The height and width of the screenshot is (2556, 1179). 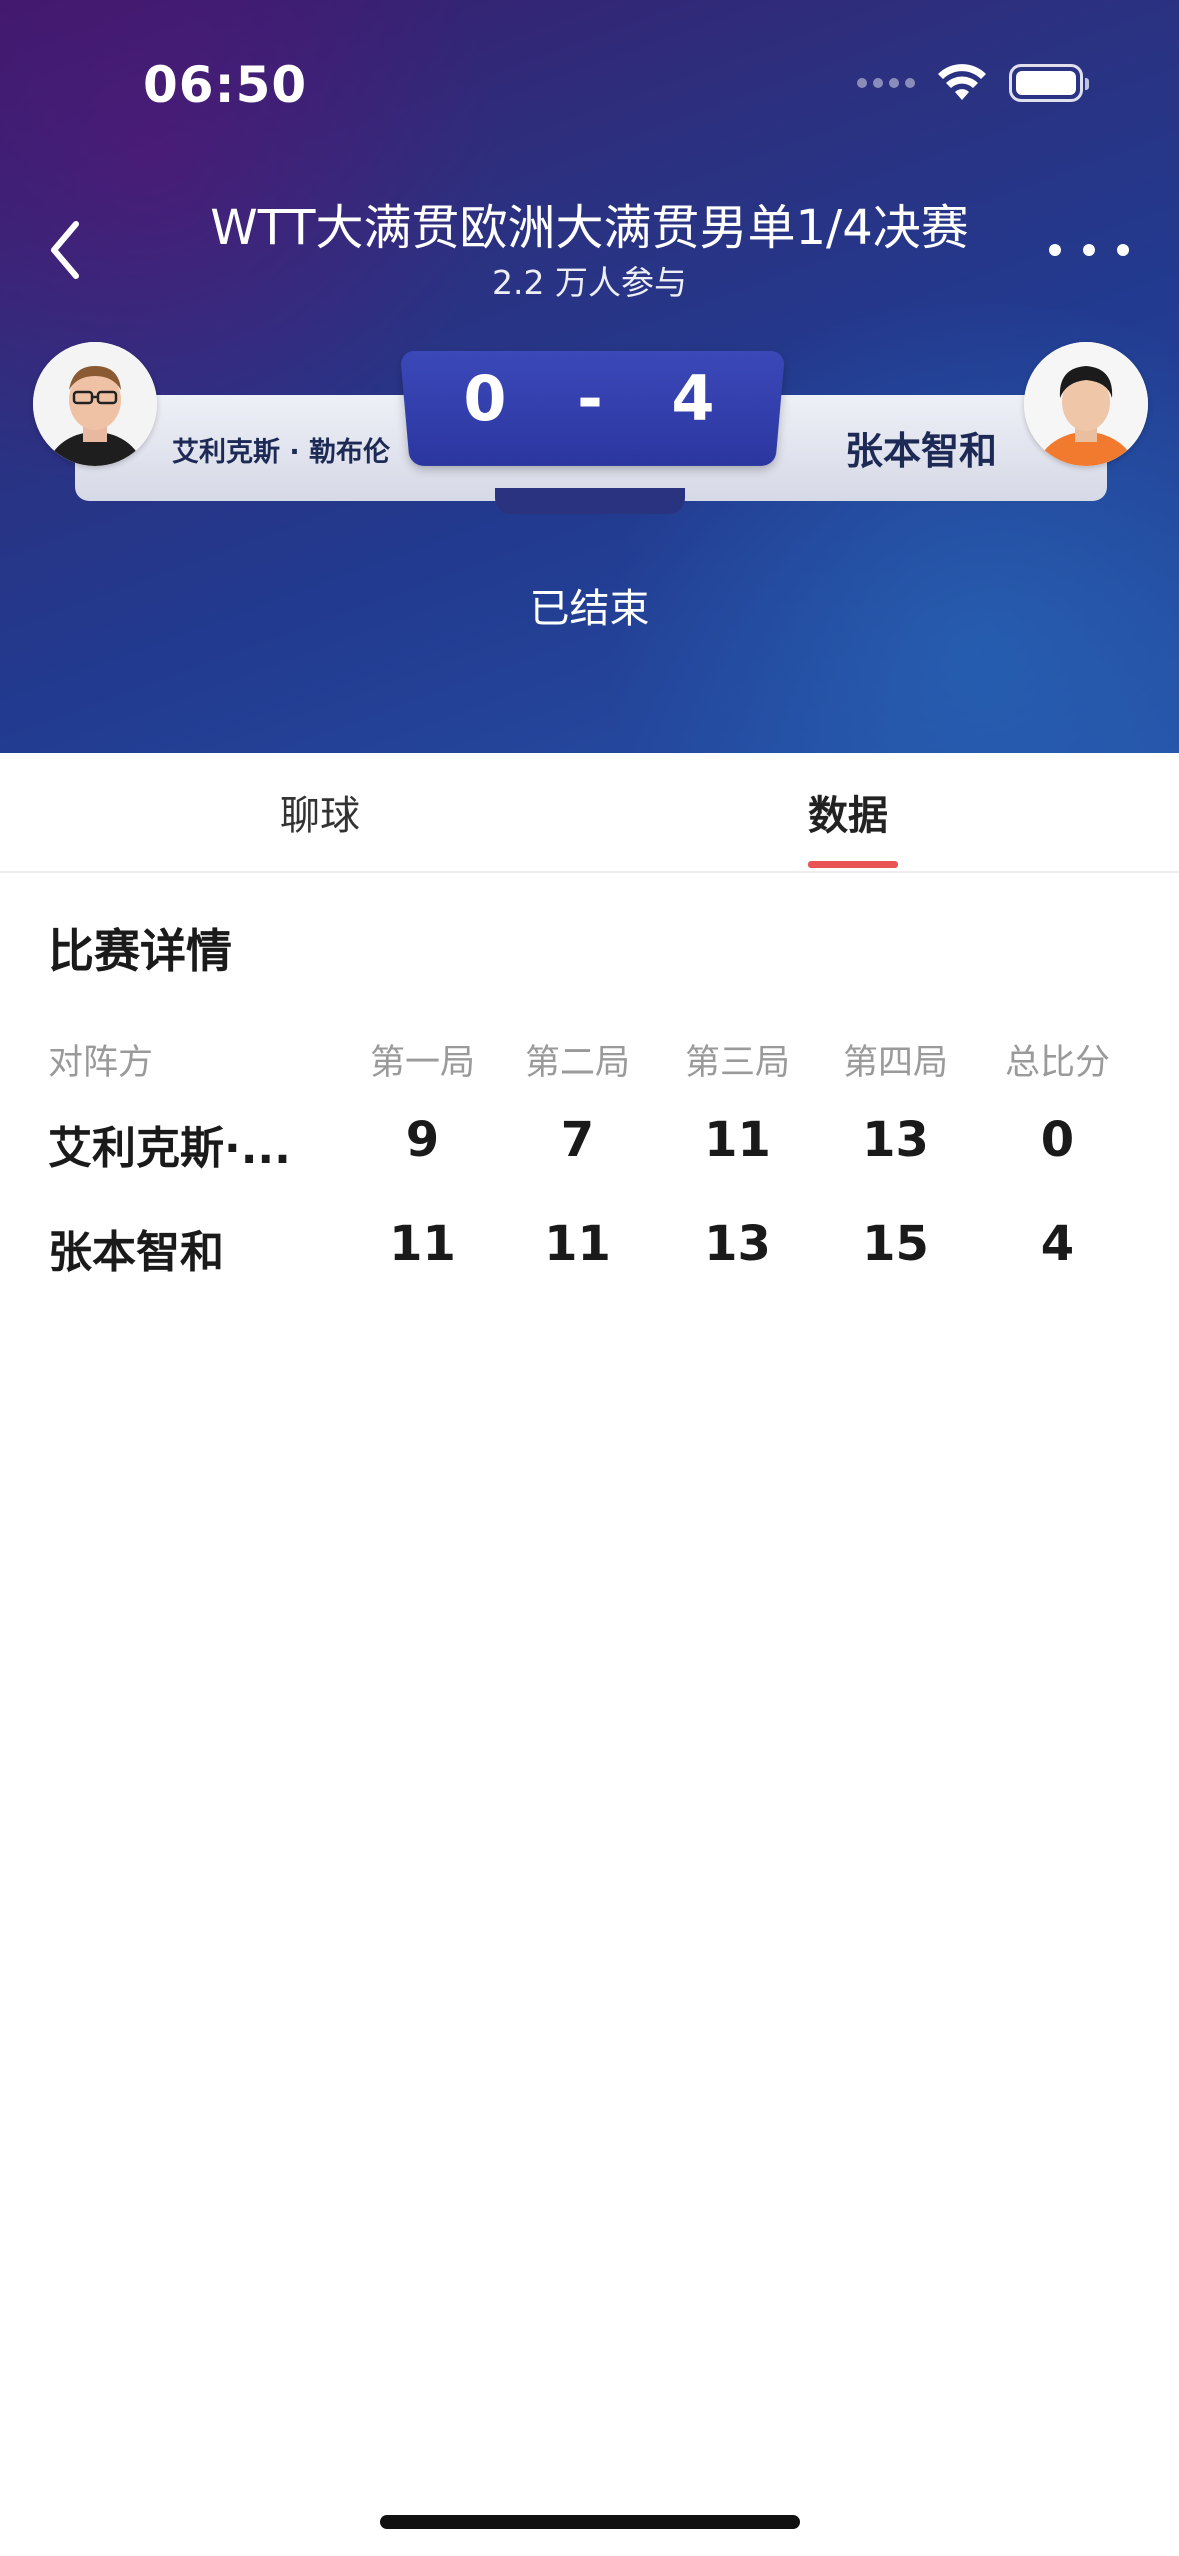 What do you see at coordinates (1089, 250) in the screenshot?
I see `more-icon` at bounding box center [1089, 250].